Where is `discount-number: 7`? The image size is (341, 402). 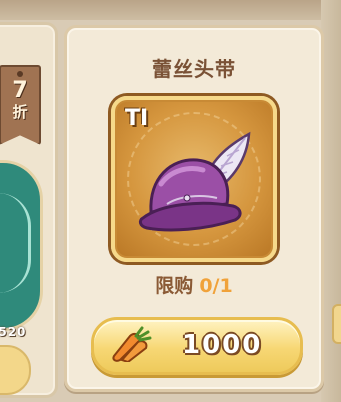
discount-number: 7 is located at coordinates (20, 90).